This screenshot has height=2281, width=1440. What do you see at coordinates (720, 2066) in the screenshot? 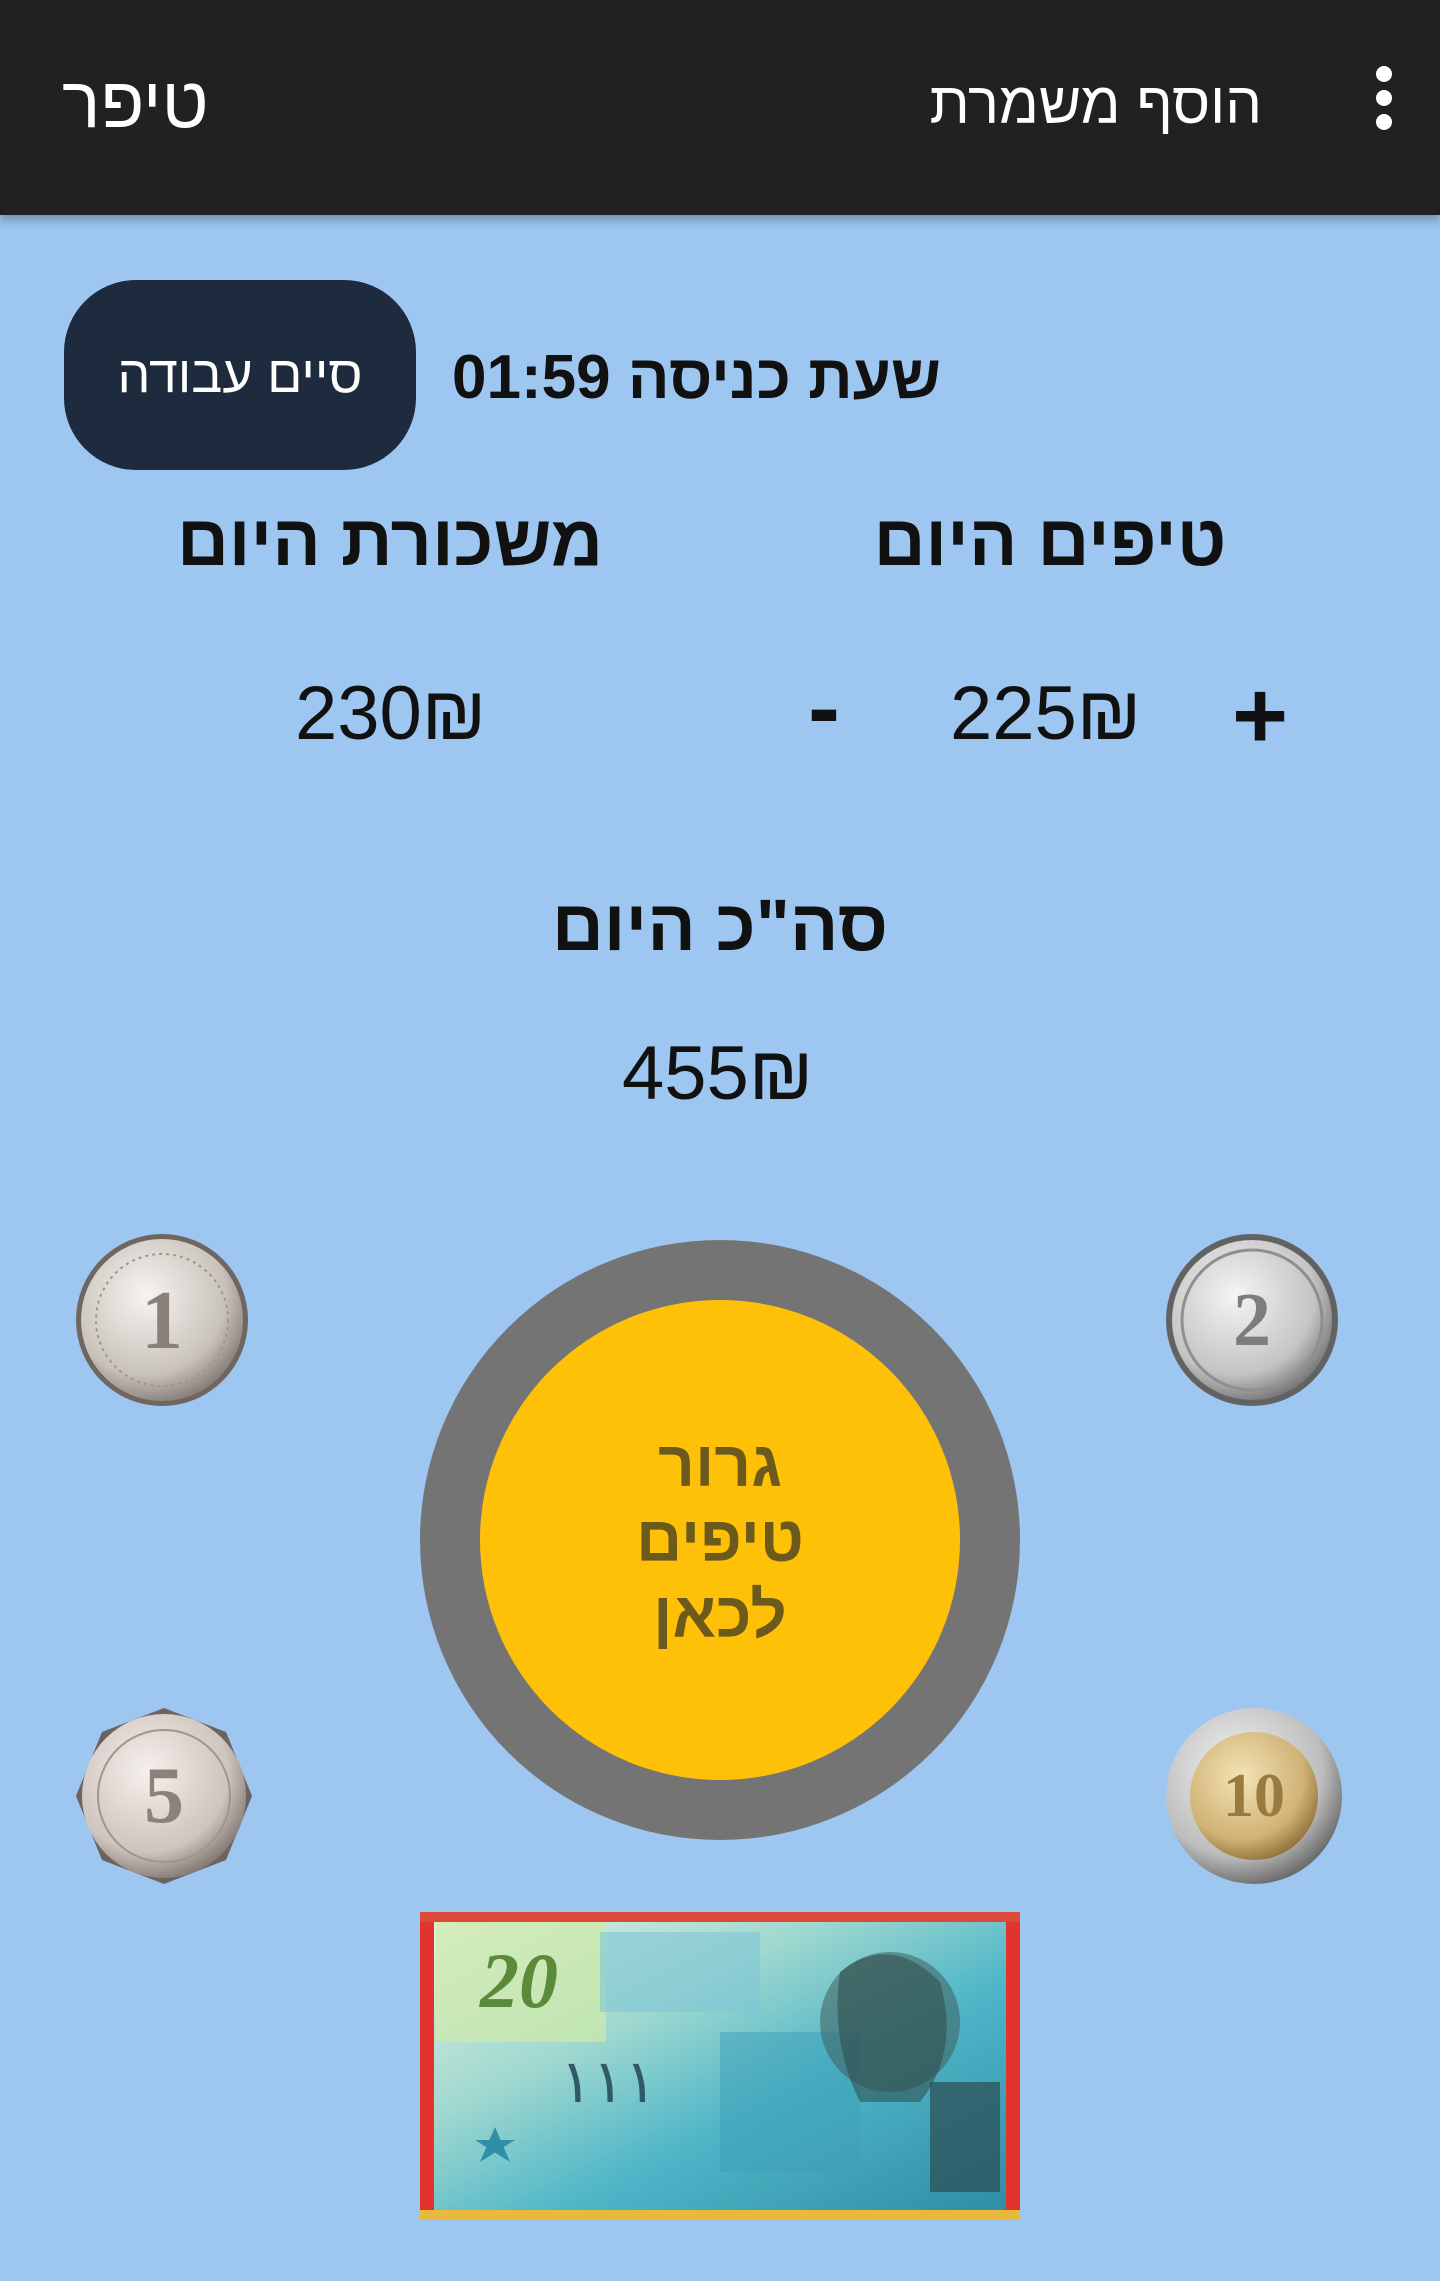
I see `twenty-shekel-banknote: 20 ۱۱۱` at bounding box center [720, 2066].